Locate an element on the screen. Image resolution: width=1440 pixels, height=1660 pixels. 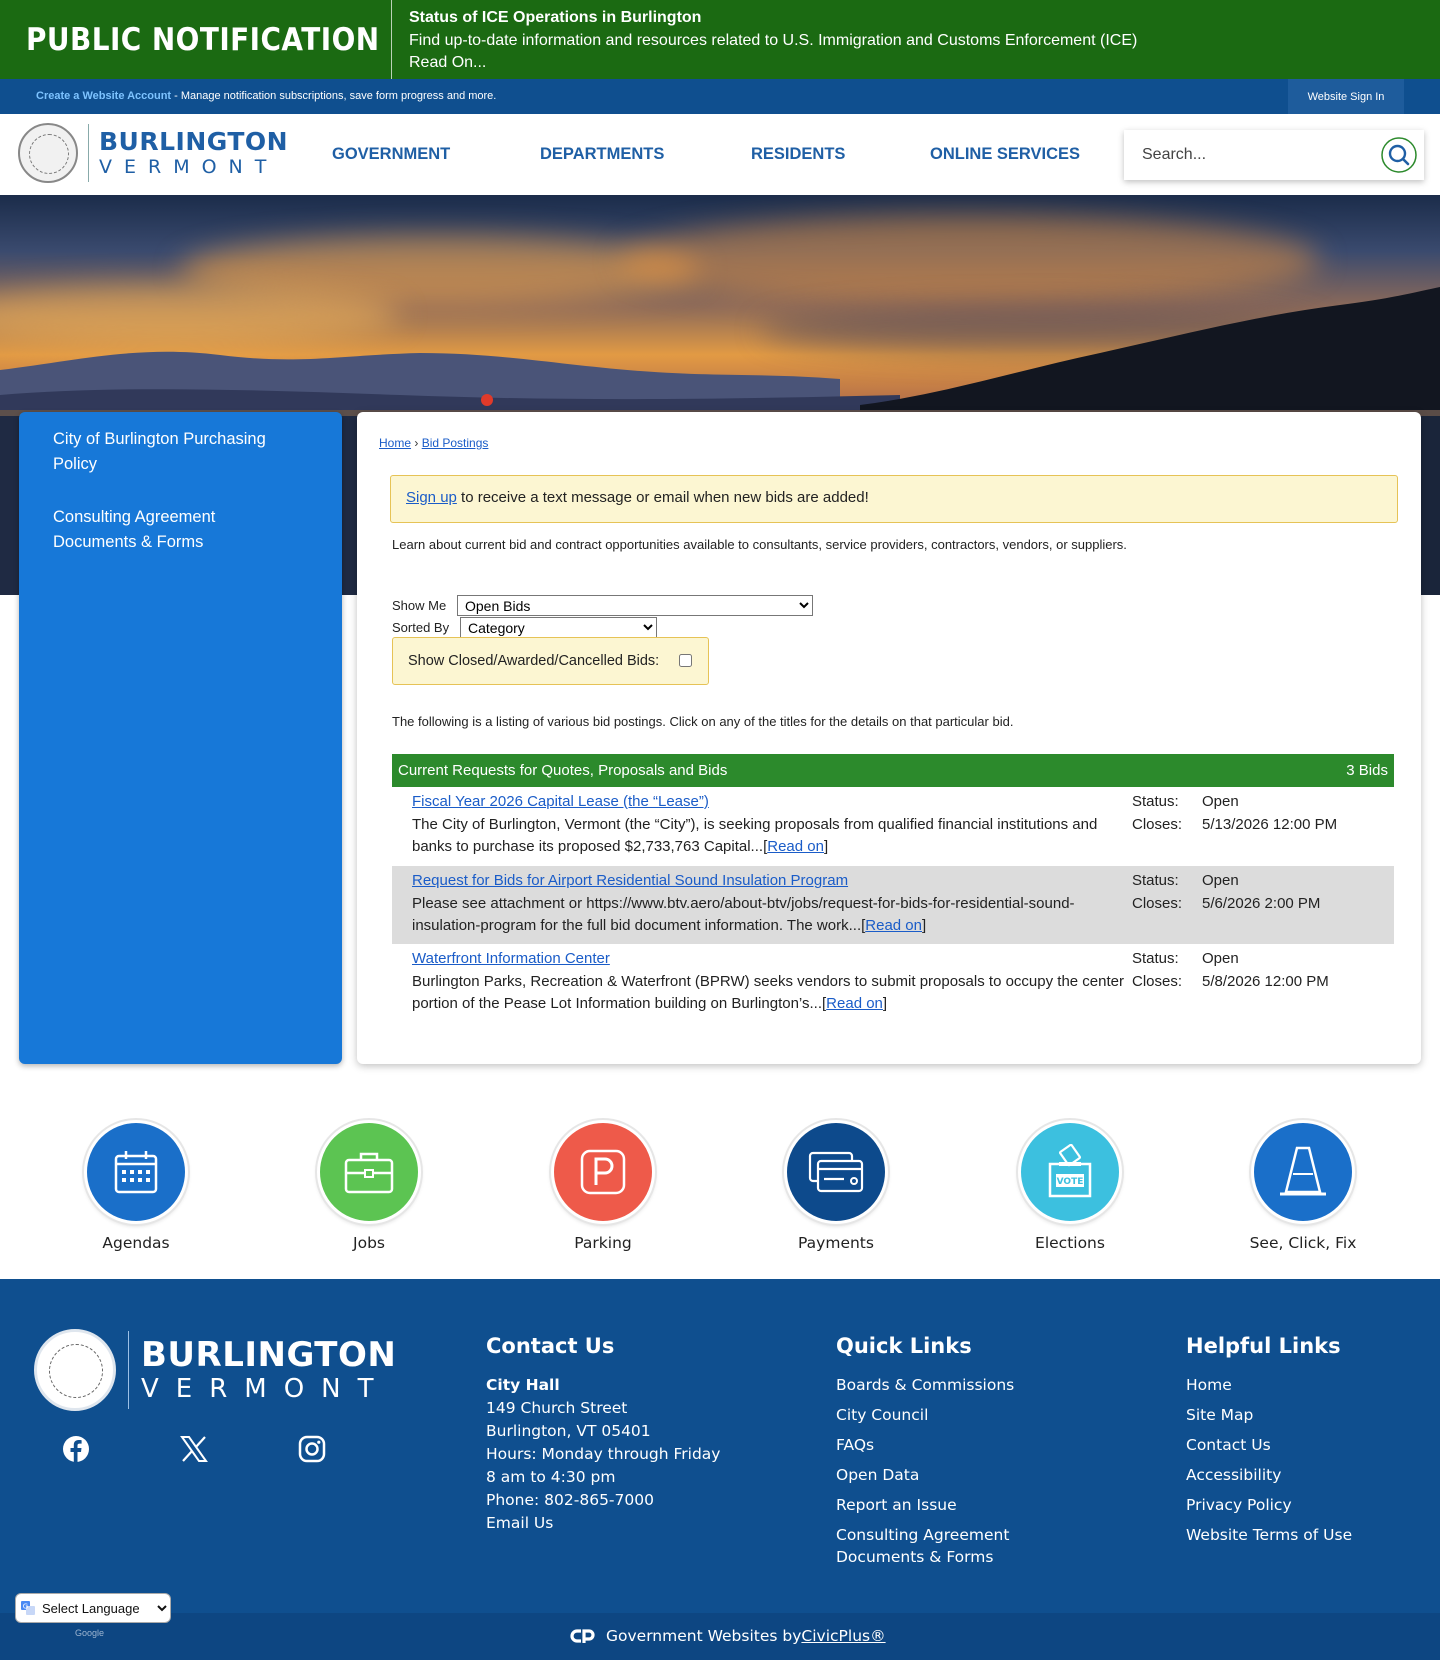
footer-link-consulting-agreement: Consulting Agreement Documents & Forms is located at coordinates (931, 1546).